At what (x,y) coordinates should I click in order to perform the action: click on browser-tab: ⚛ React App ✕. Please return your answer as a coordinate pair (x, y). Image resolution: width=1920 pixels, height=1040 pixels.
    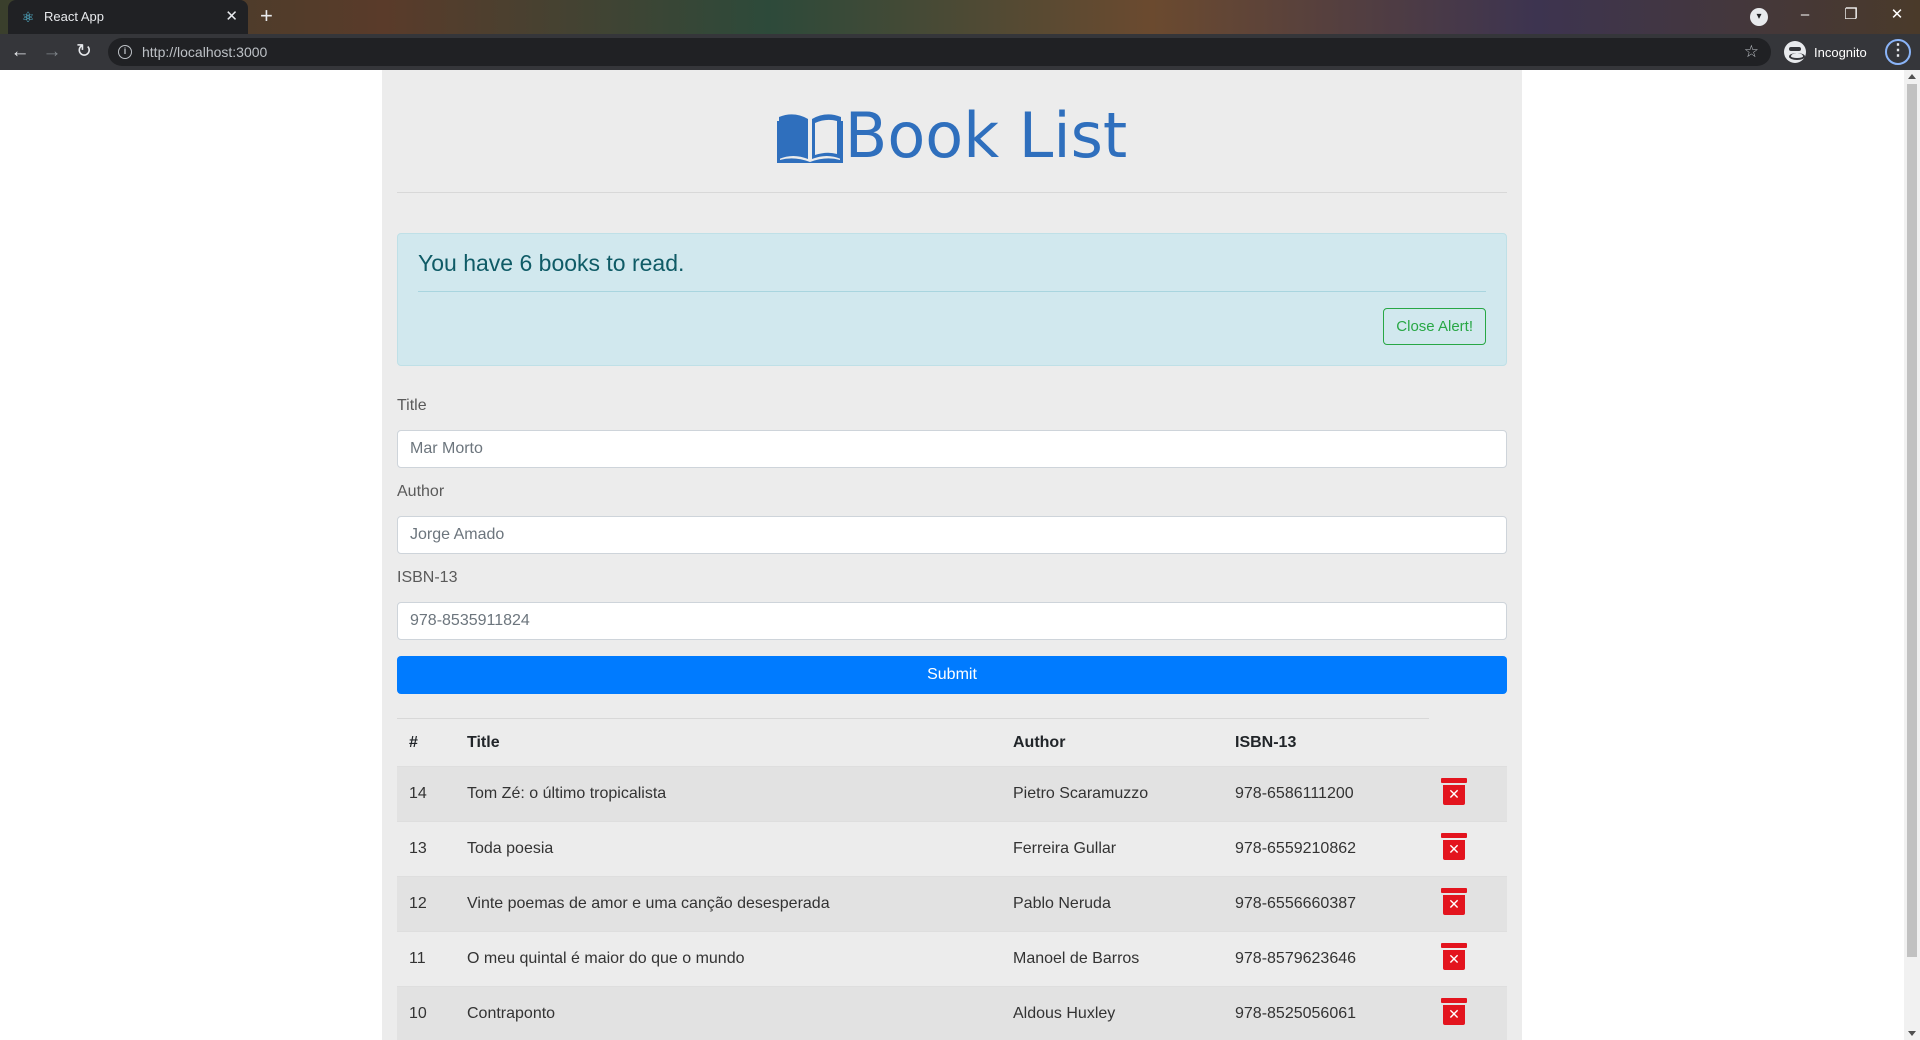
    Looking at the image, I should click on (128, 17).